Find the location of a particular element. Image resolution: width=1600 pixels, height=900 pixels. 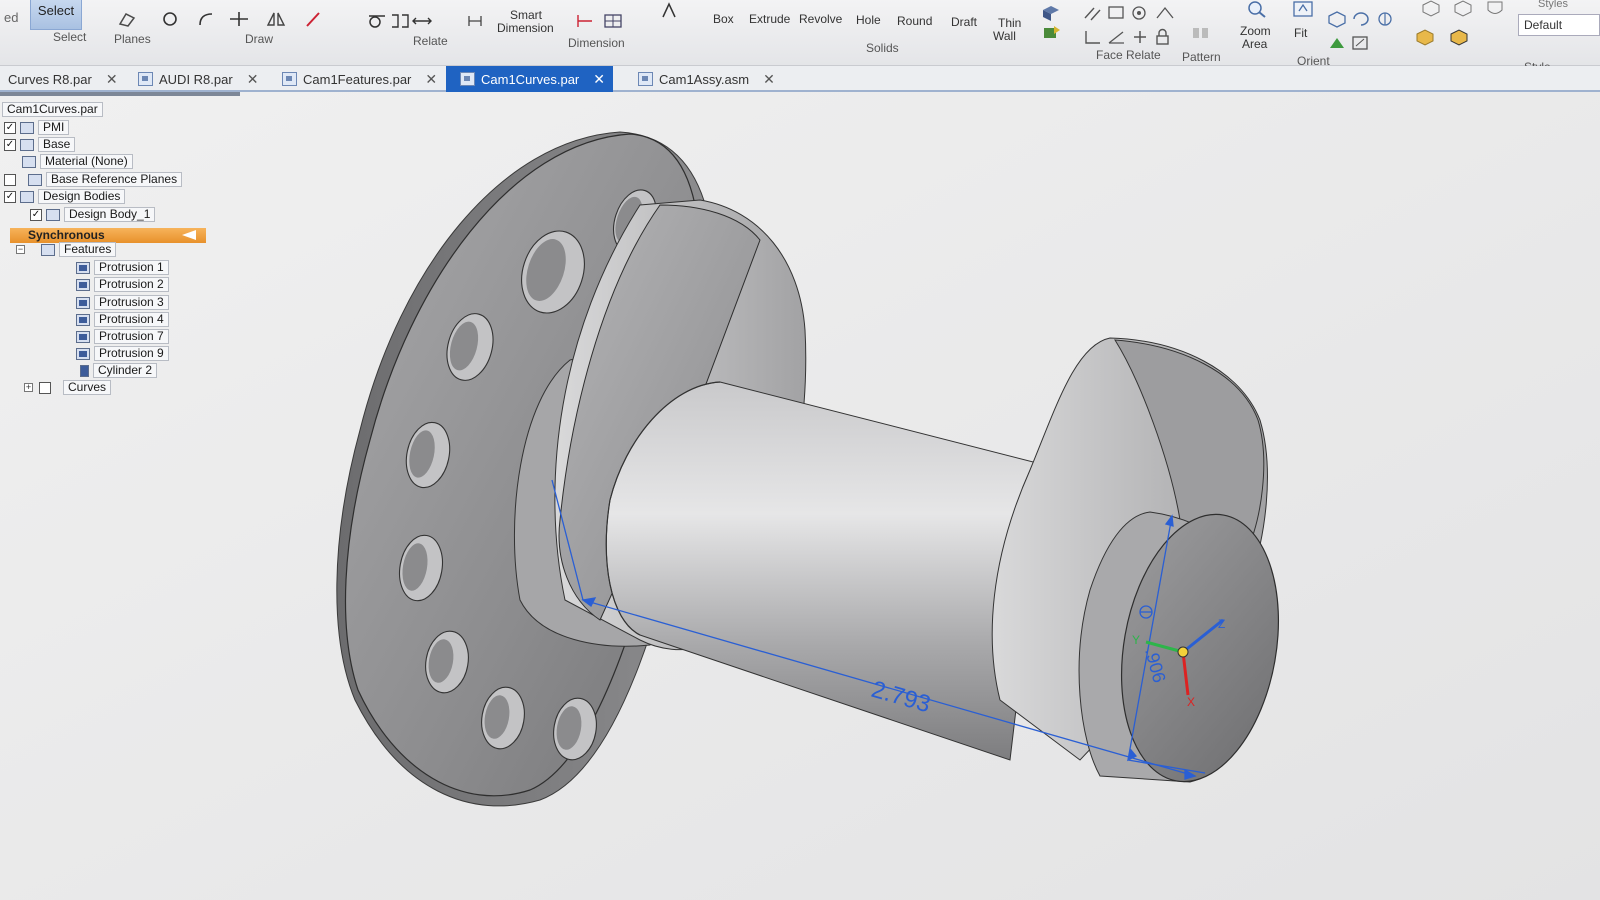

tree-item-design-body: ✓ Design Body_1 is located at coordinates (93, 214).